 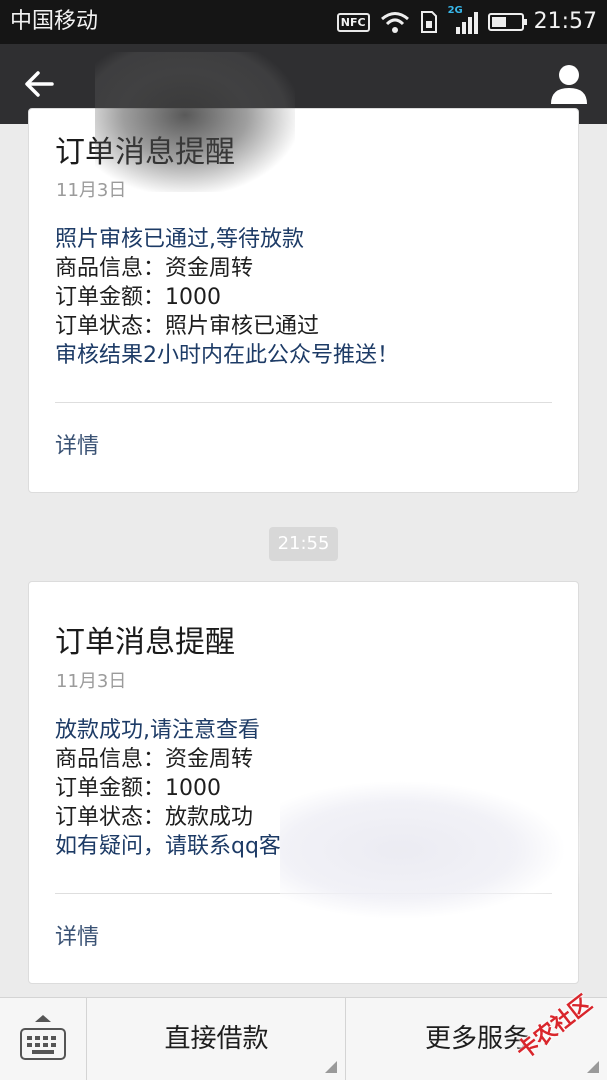 I want to click on back-arrow-icon, so click(x=42, y=84).